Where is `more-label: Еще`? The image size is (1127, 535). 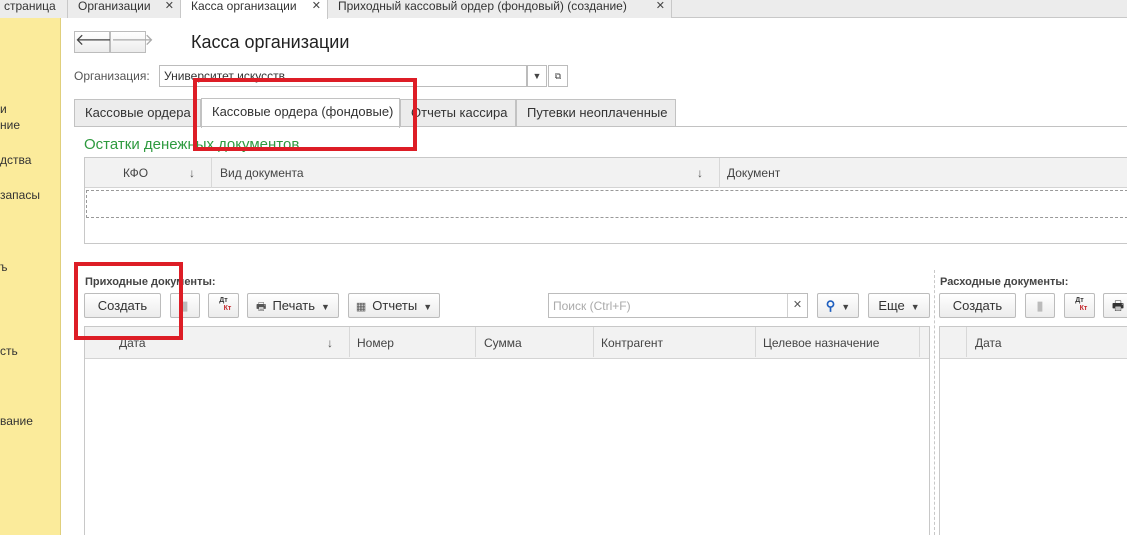 more-label: Еще is located at coordinates (891, 305).